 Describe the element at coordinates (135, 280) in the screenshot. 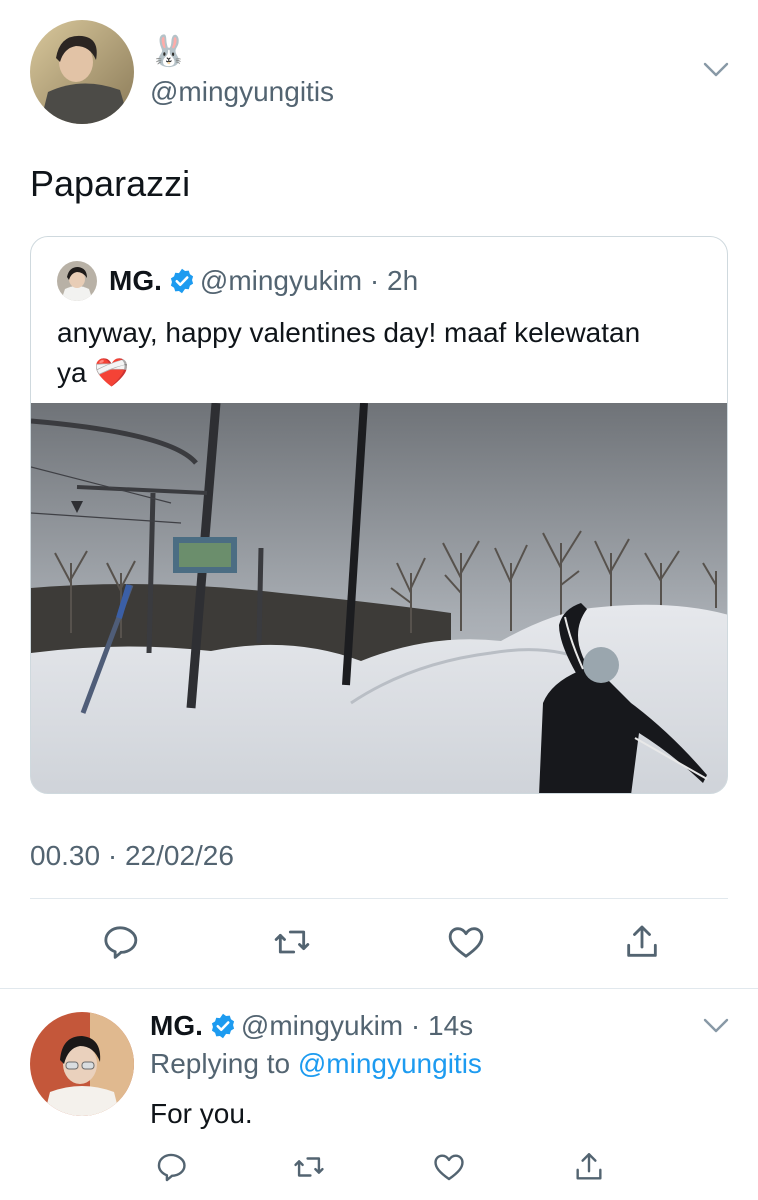

I see `quoted-name: MG.` at that location.